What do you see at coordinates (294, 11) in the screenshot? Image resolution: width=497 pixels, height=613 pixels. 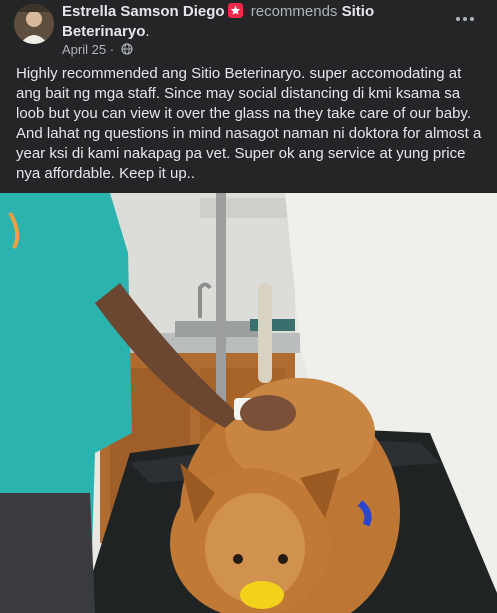 I see `recommends-text: recommends` at bounding box center [294, 11].